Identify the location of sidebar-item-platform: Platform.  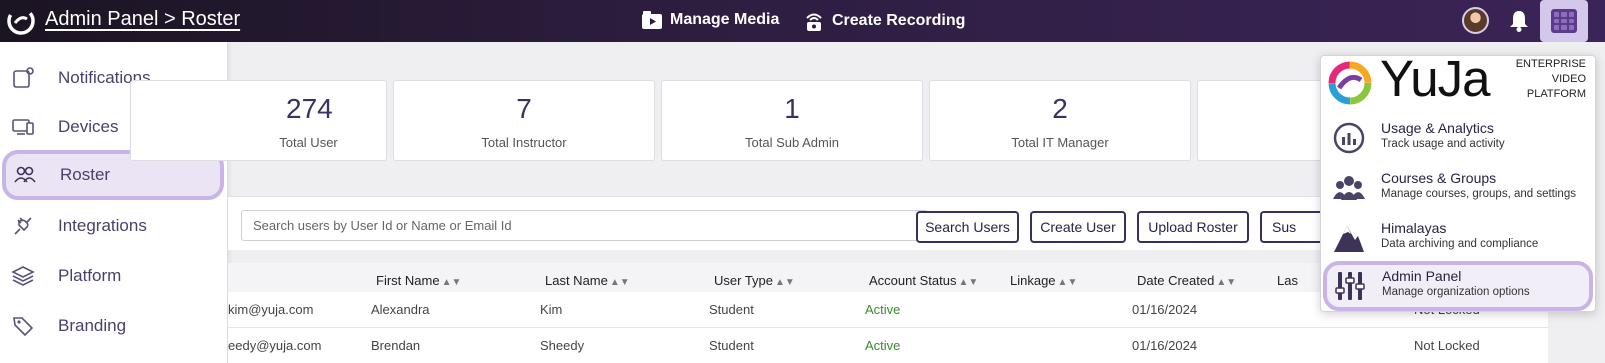
(113, 276).